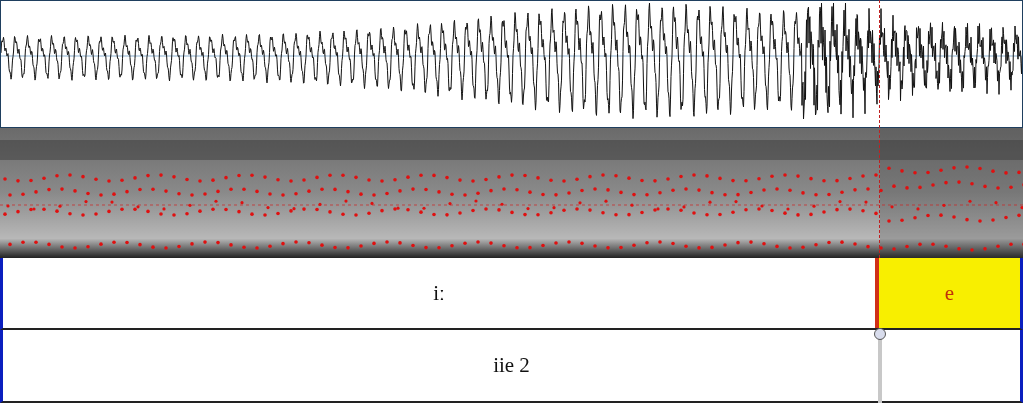 The image size is (1023, 403). Describe the element at coordinates (947, 293) in the screenshot. I see `interval-label: e` at that location.